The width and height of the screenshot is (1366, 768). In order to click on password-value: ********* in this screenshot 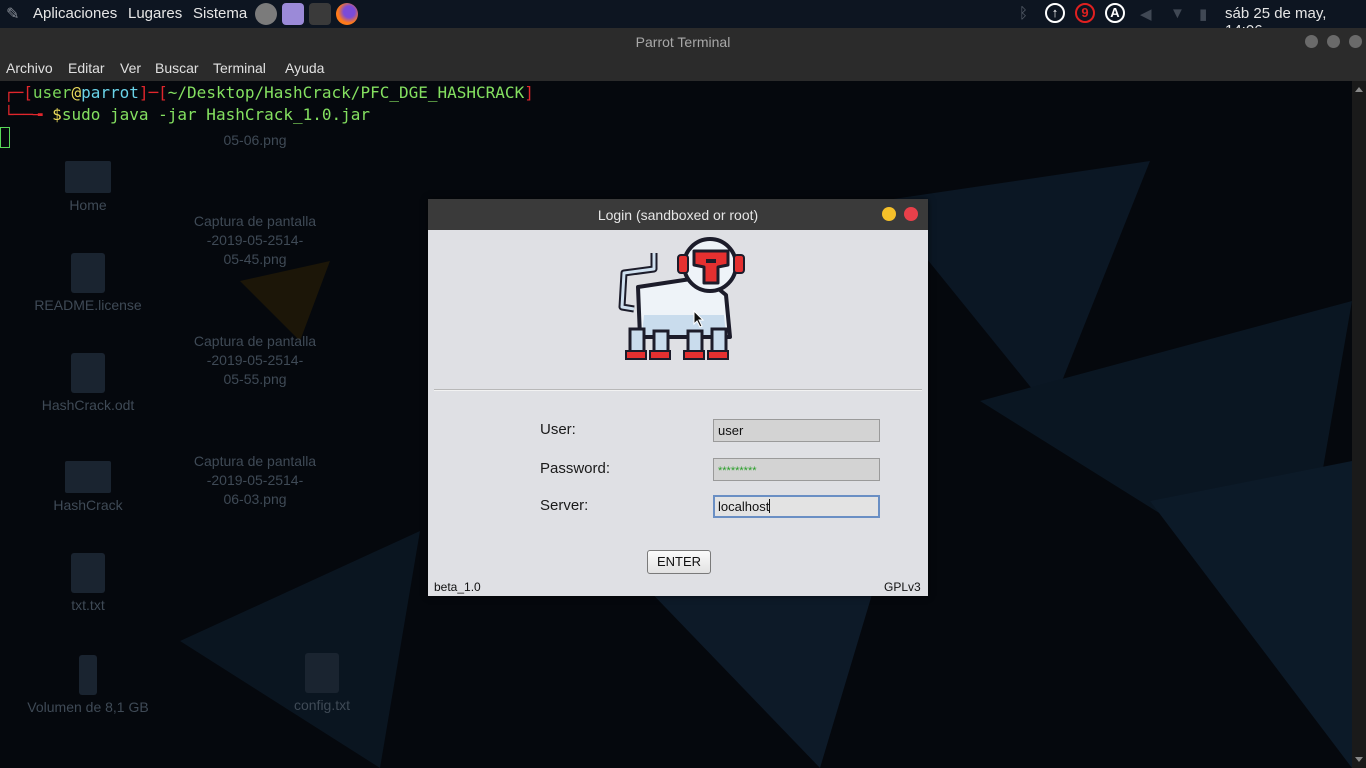, I will do `click(737, 471)`.